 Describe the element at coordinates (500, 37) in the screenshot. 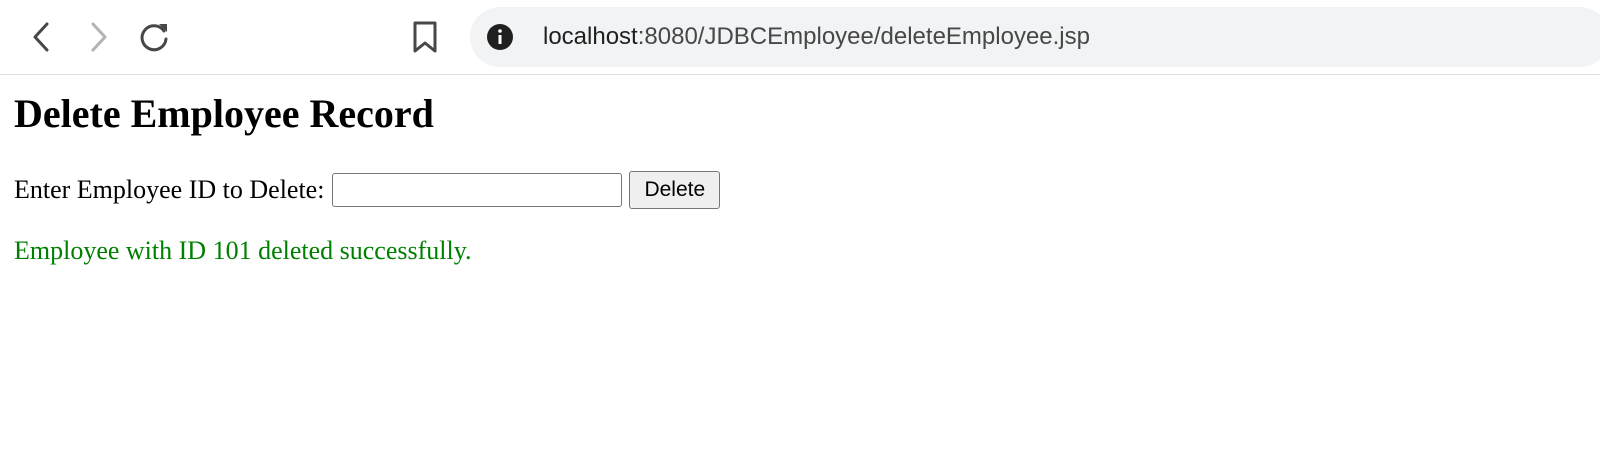

I see `info-icon` at that location.